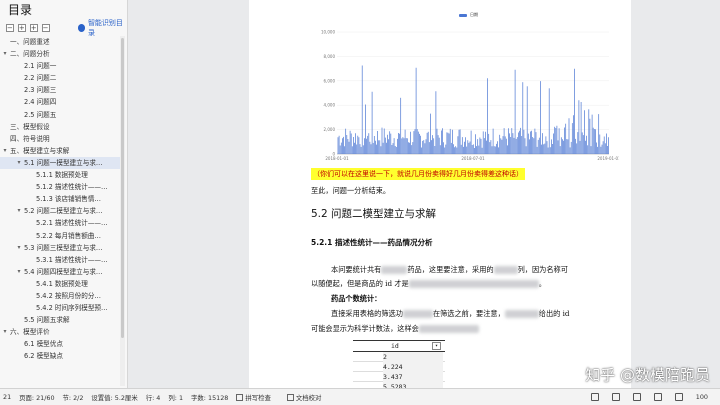 This screenshot has height=405, width=720. I want to click on spell-check-button: 拼写检查, so click(257, 397).